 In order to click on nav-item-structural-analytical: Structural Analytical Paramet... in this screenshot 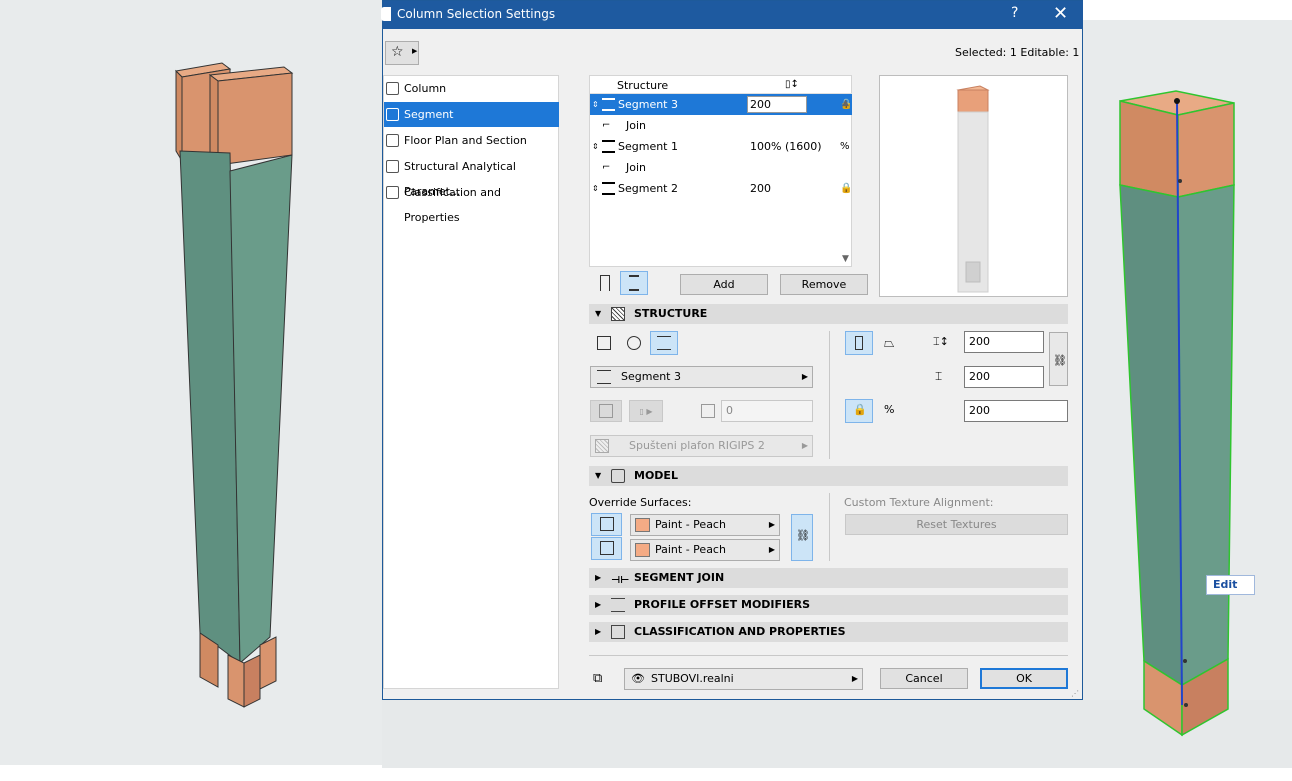, I will do `click(471, 176)`.